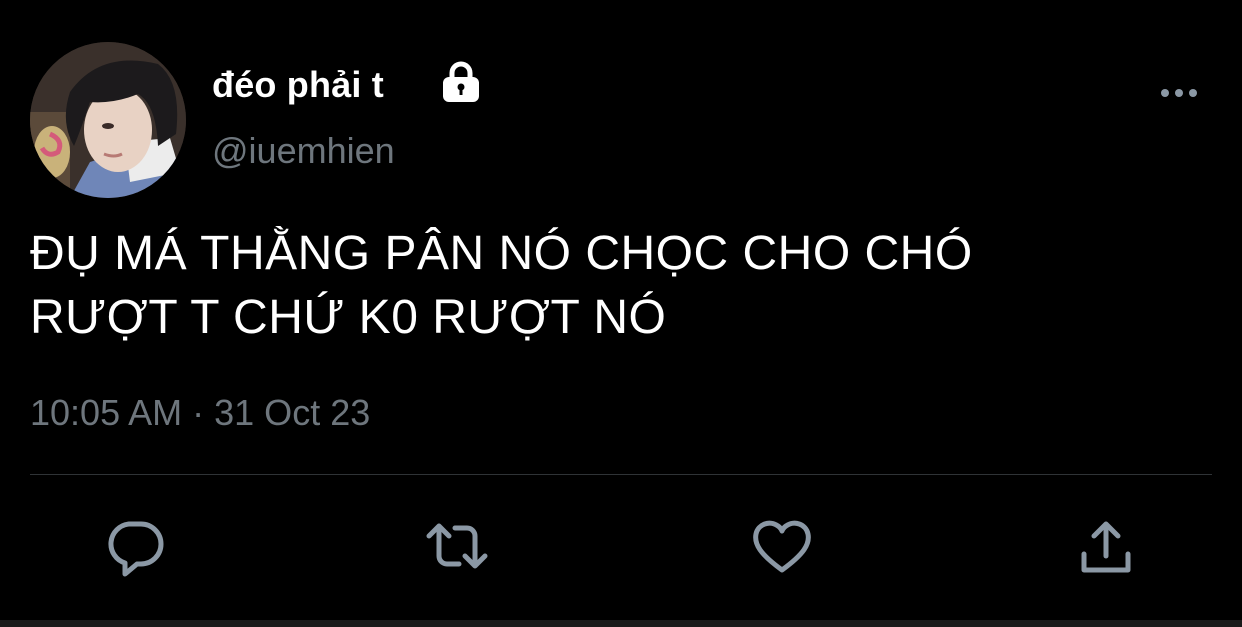 The image size is (1242, 627). I want to click on display-name: đéo phải t, so click(298, 85).